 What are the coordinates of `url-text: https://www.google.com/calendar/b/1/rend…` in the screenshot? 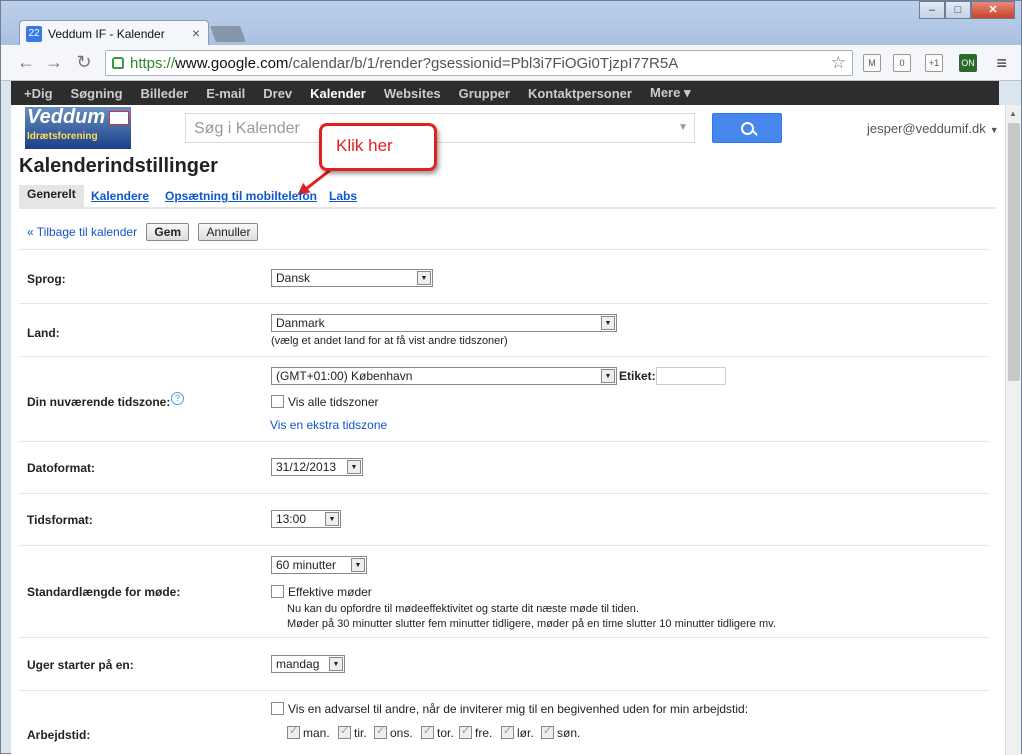 It's located at (404, 63).